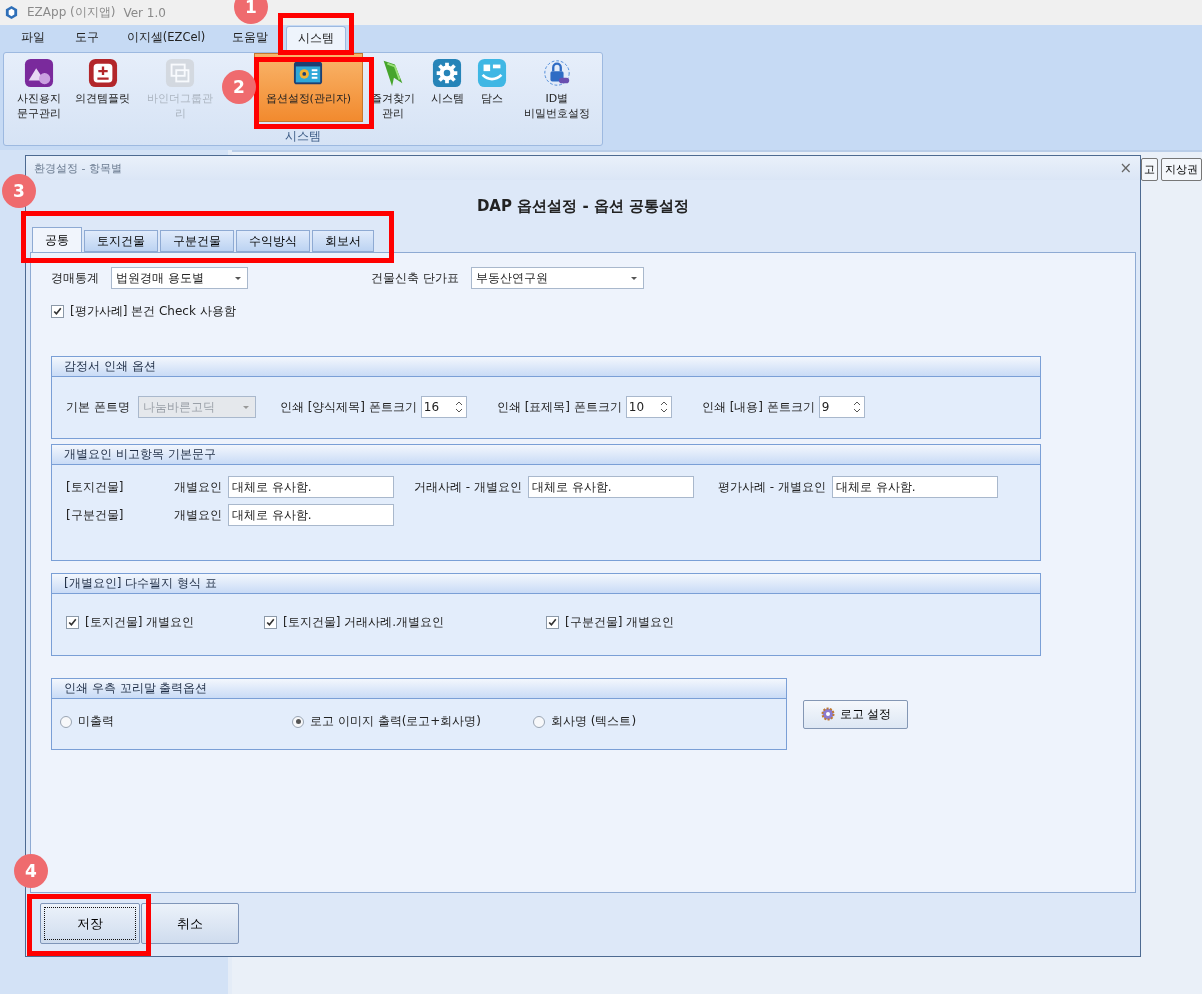 The height and width of the screenshot is (994, 1202). What do you see at coordinates (33, 38) in the screenshot?
I see `menu-tab: 파일` at bounding box center [33, 38].